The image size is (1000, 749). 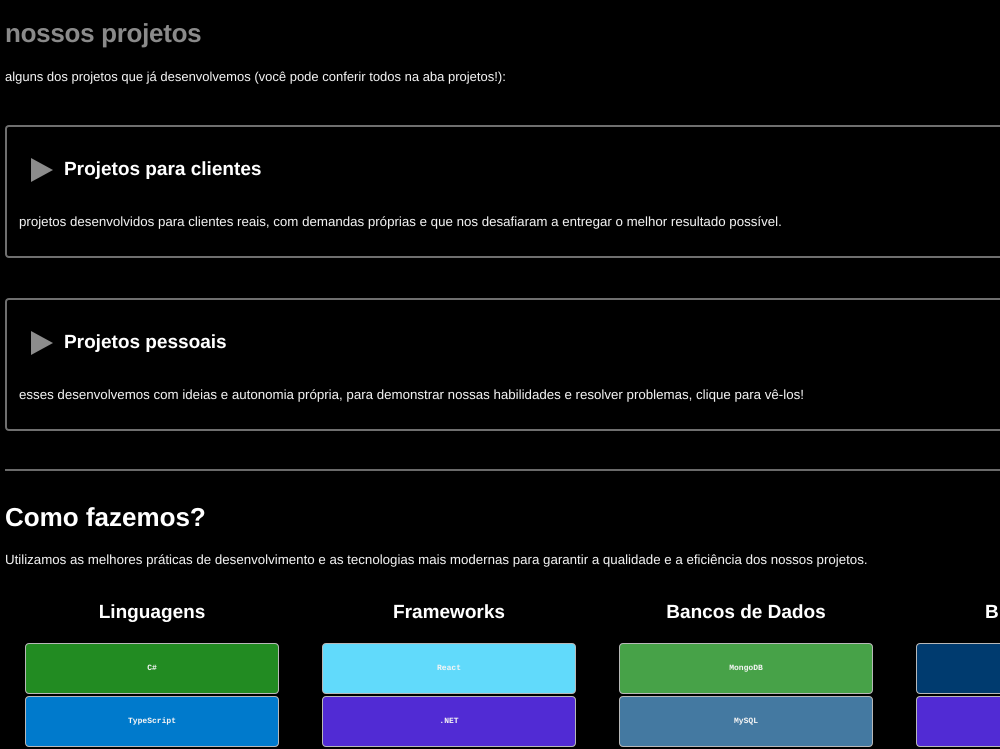 What do you see at coordinates (992, 613) in the screenshot?
I see `column-heading: B` at bounding box center [992, 613].